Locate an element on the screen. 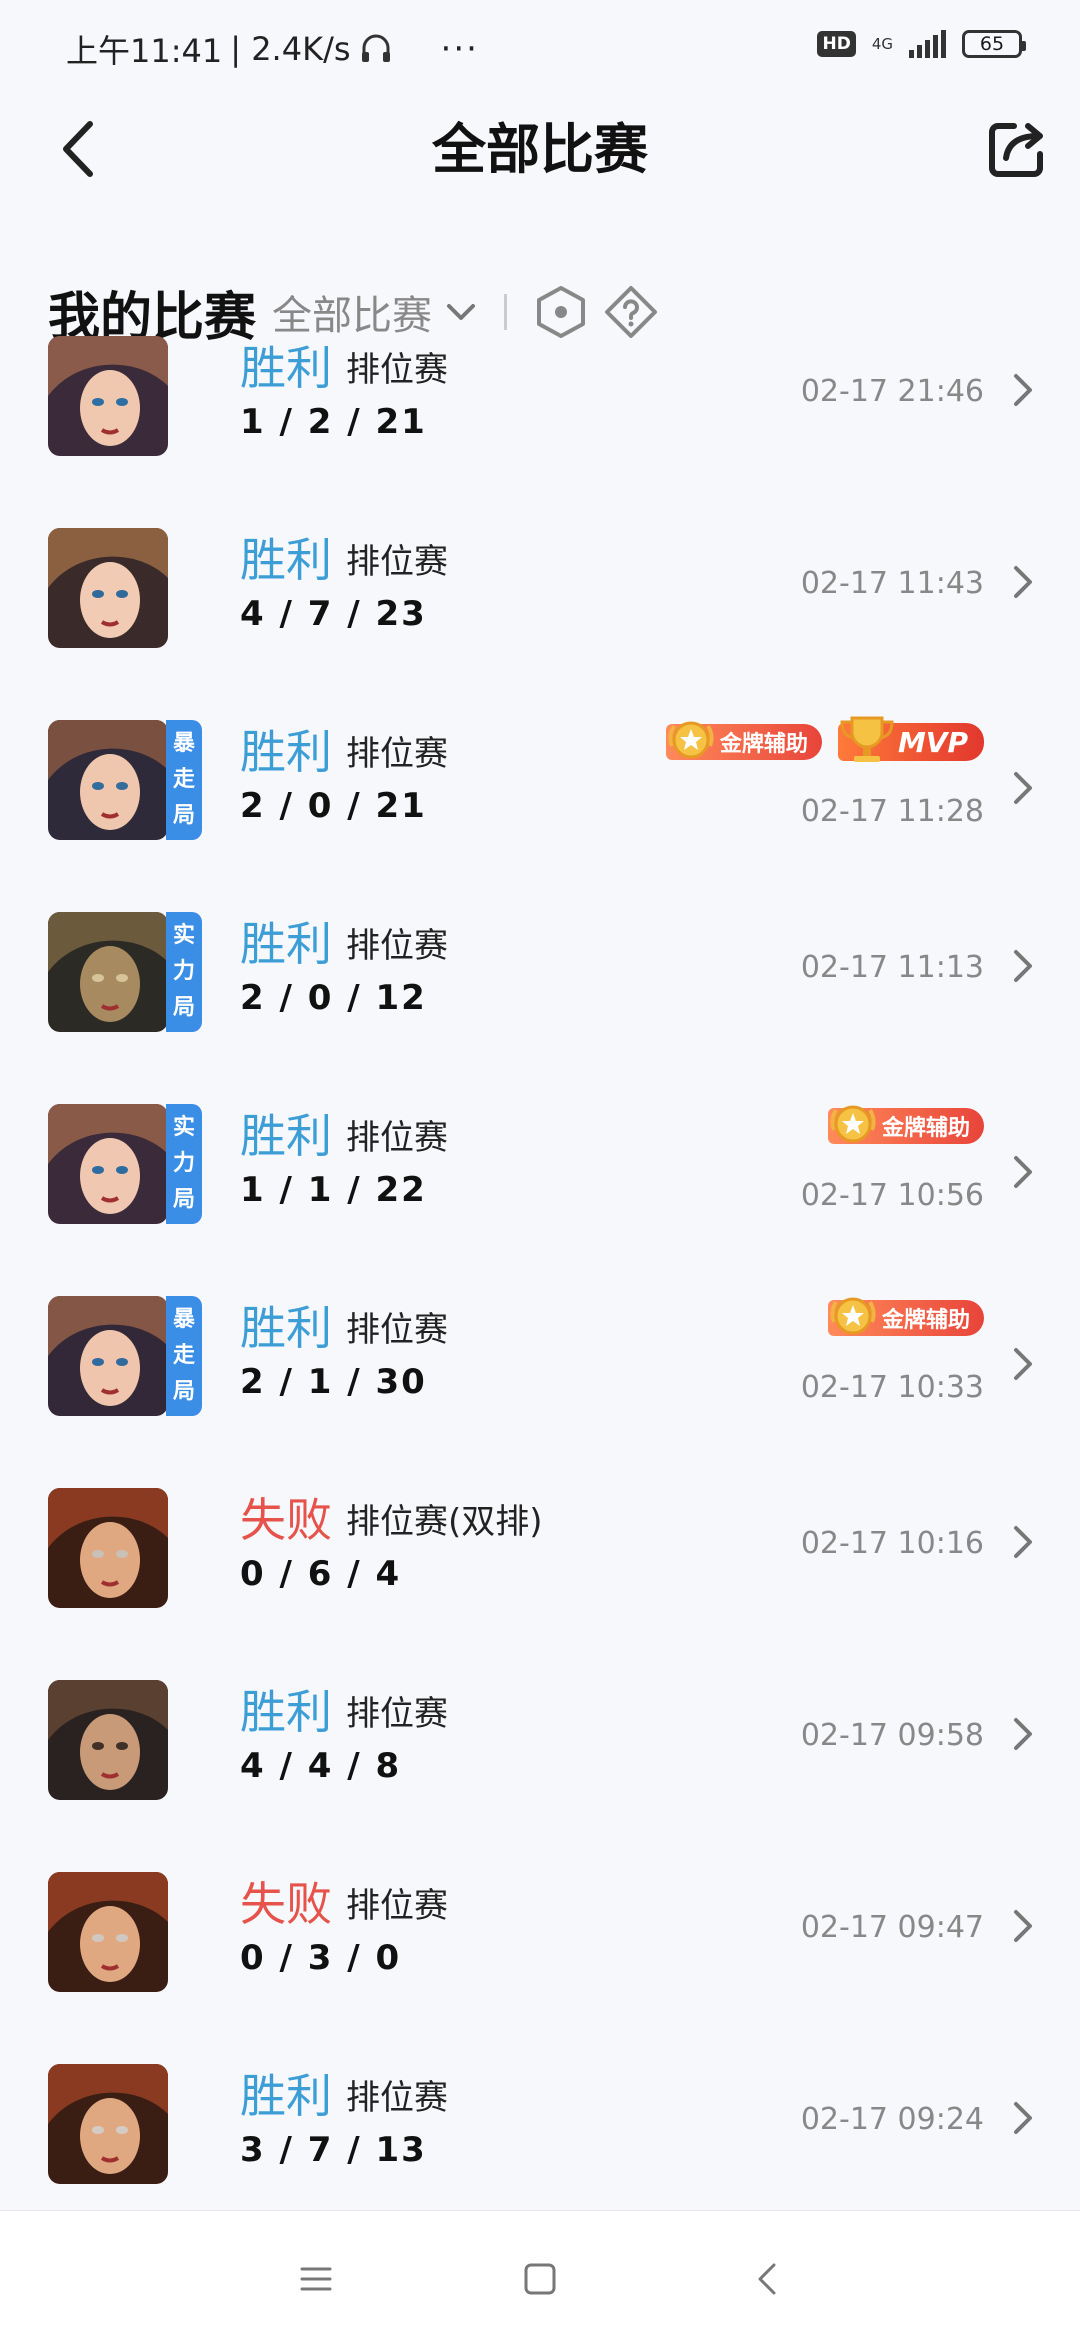 The height and width of the screenshot is (2341, 1080). signal-icon is located at coordinates (927, 44).